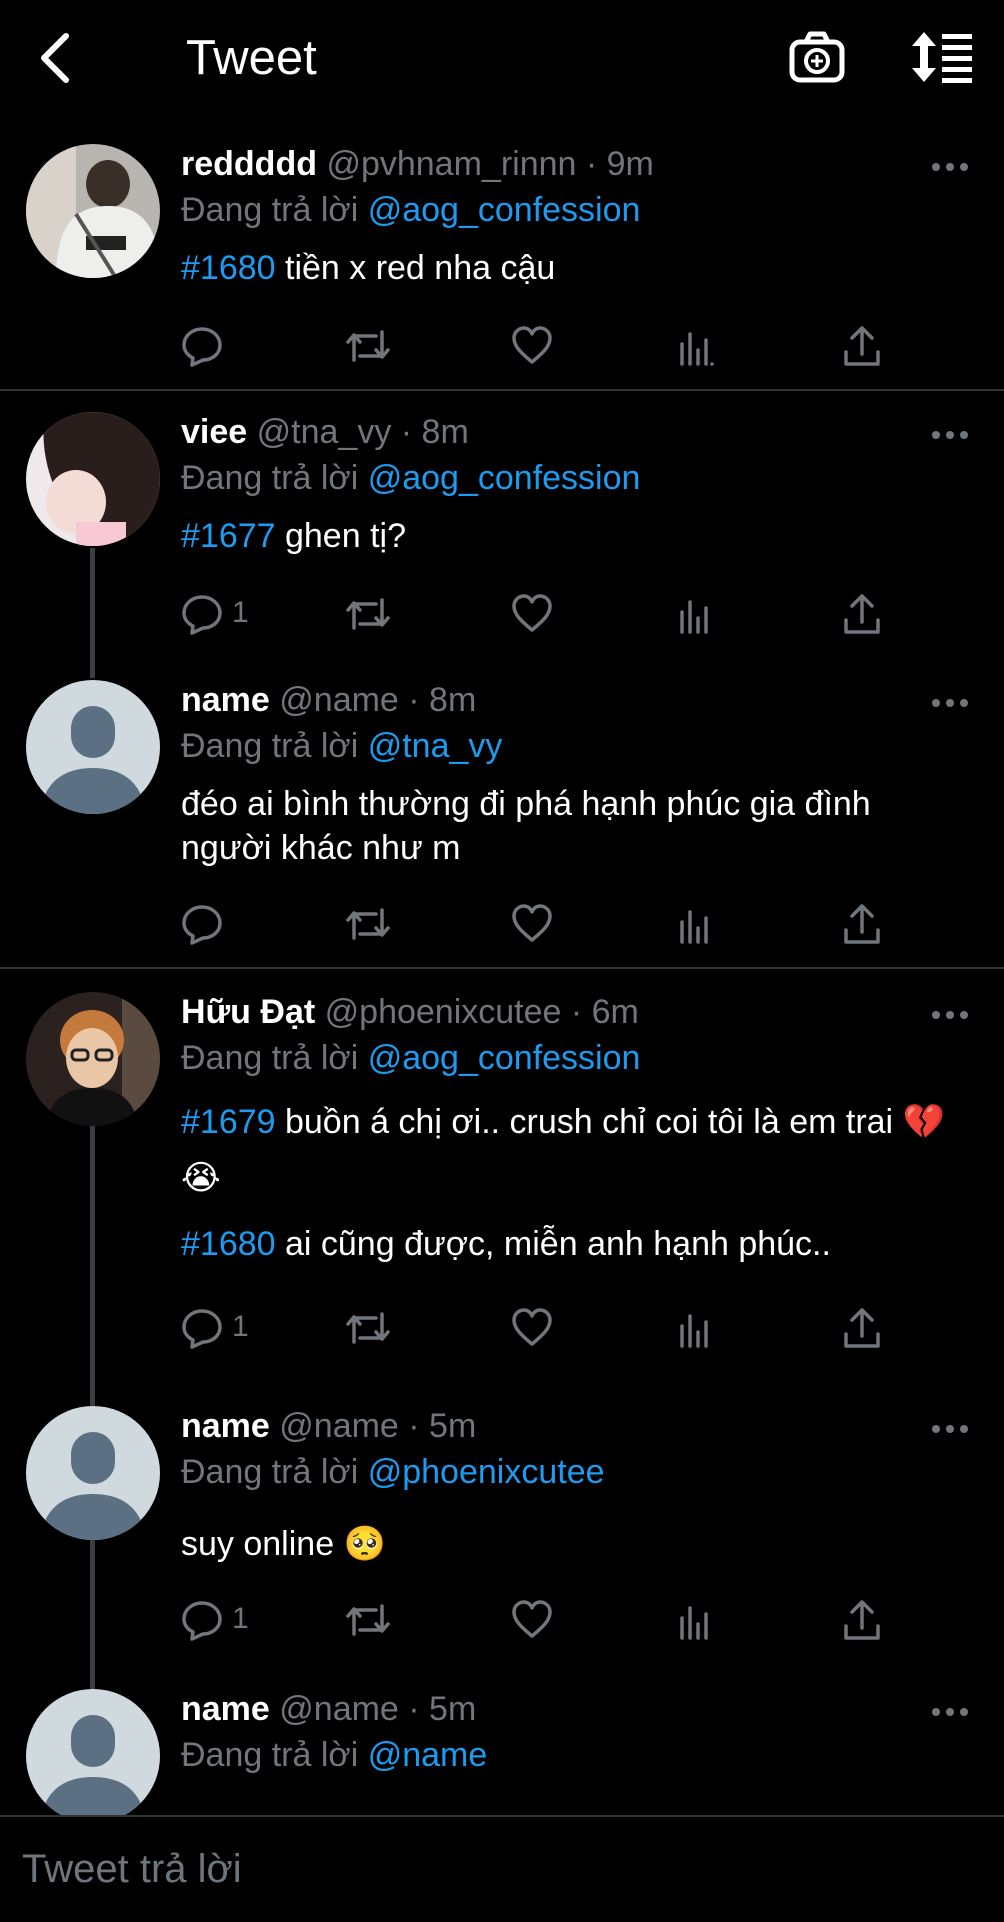 Image resolution: width=1004 pixels, height=1922 pixels. What do you see at coordinates (249, 164) in the screenshot?
I see `display-name: reddddd` at bounding box center [249, 164].